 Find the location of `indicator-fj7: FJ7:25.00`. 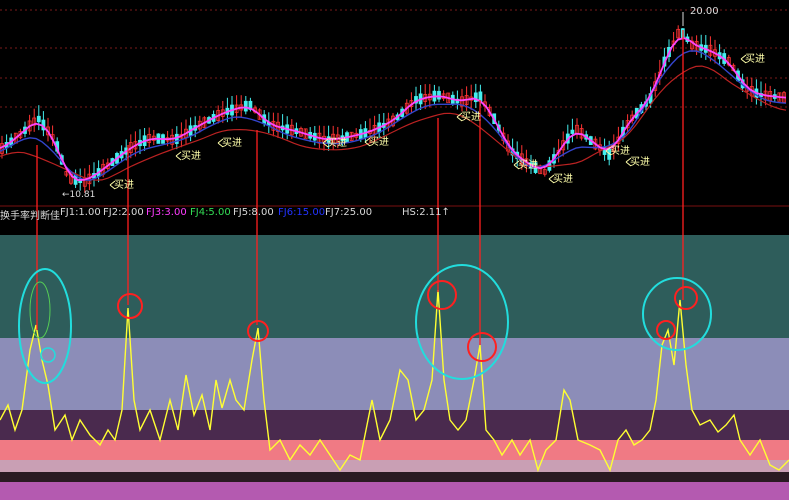

indicator-fj7: FJ7:25.00 is located at coordinates (349, 212).